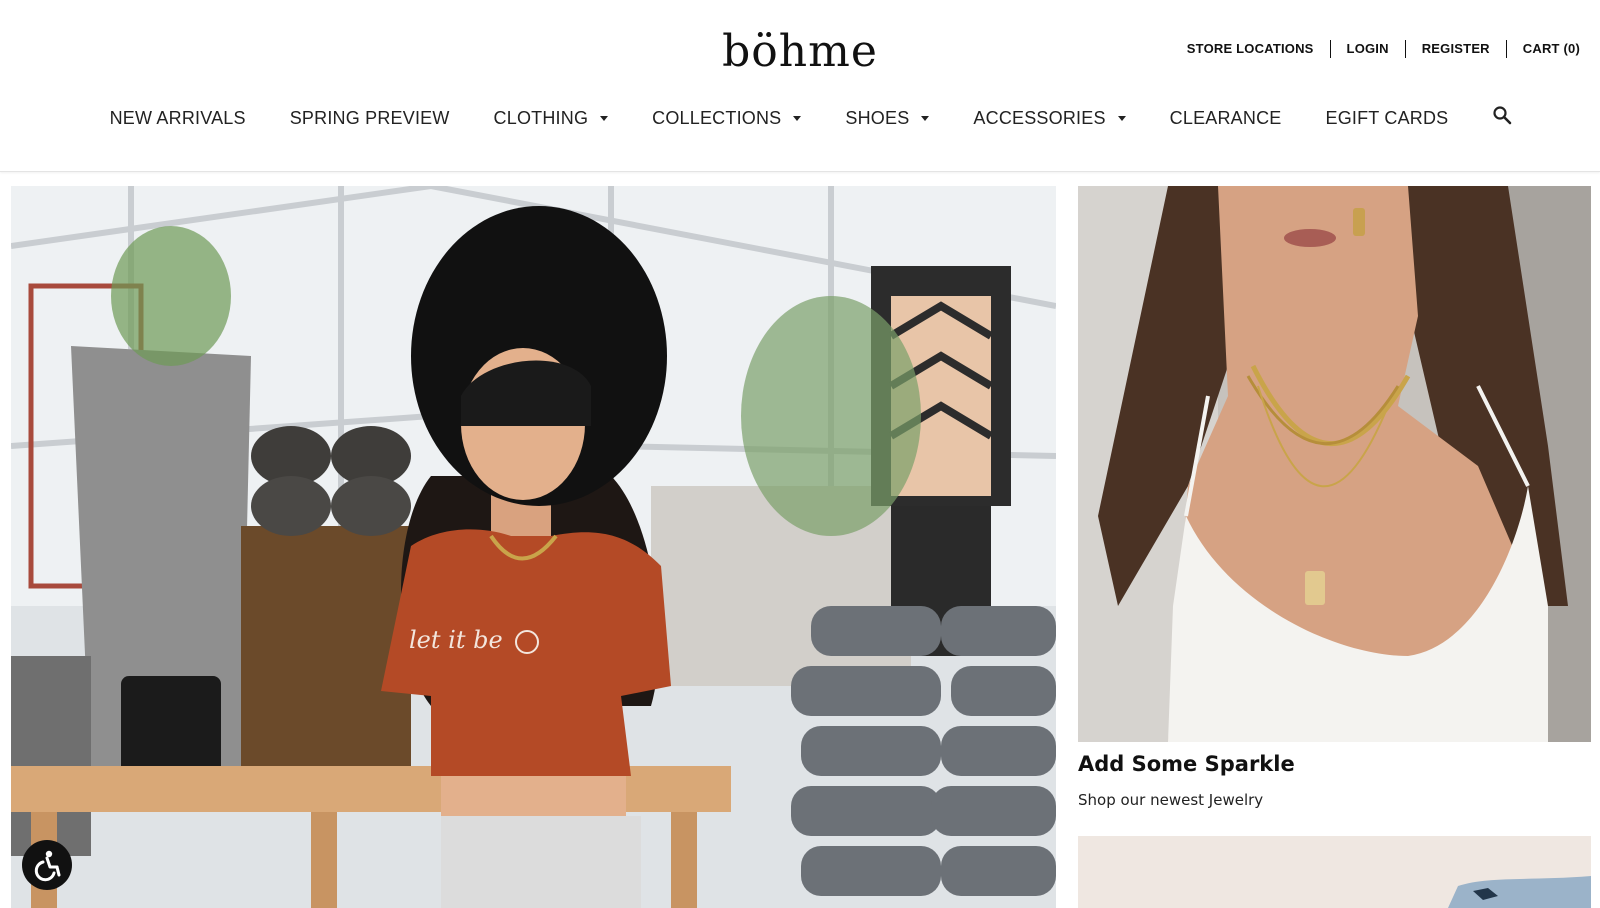 The height and width of the screenshot is (908, 1600). I want to click on nav-item-label: COLLECTIONS, so click(717, 118).